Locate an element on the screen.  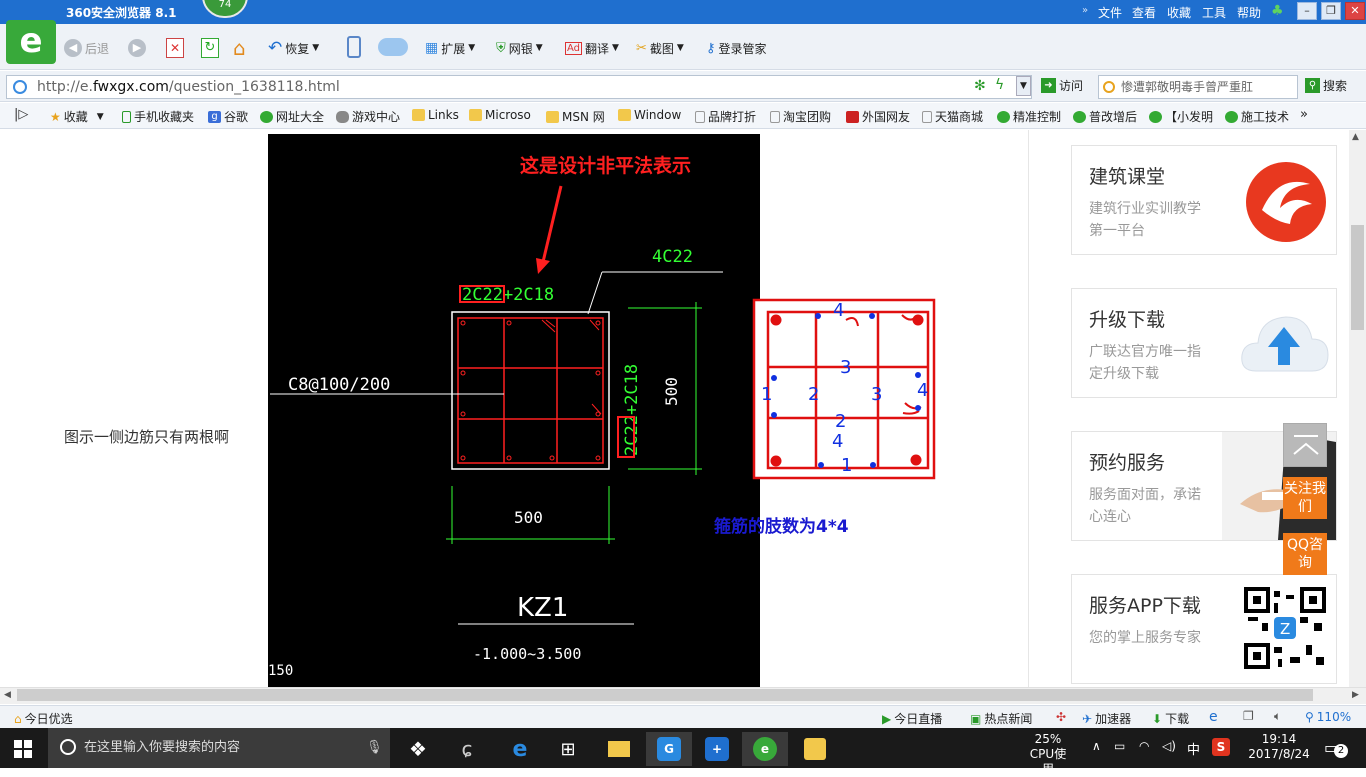
restore-button: ❐ is located at coordinates (1331, 11).